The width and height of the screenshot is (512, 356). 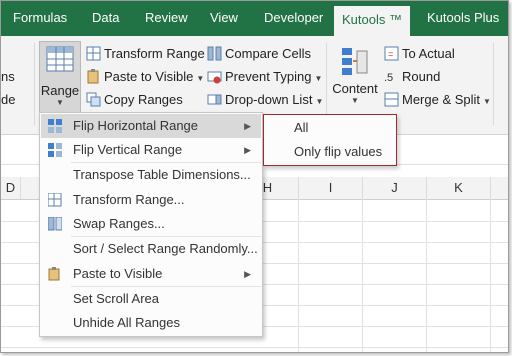 What do you see at coordinates (331, 188) in the screenshot?
I see `column-header-i: I` at bounding box center [331, 188].